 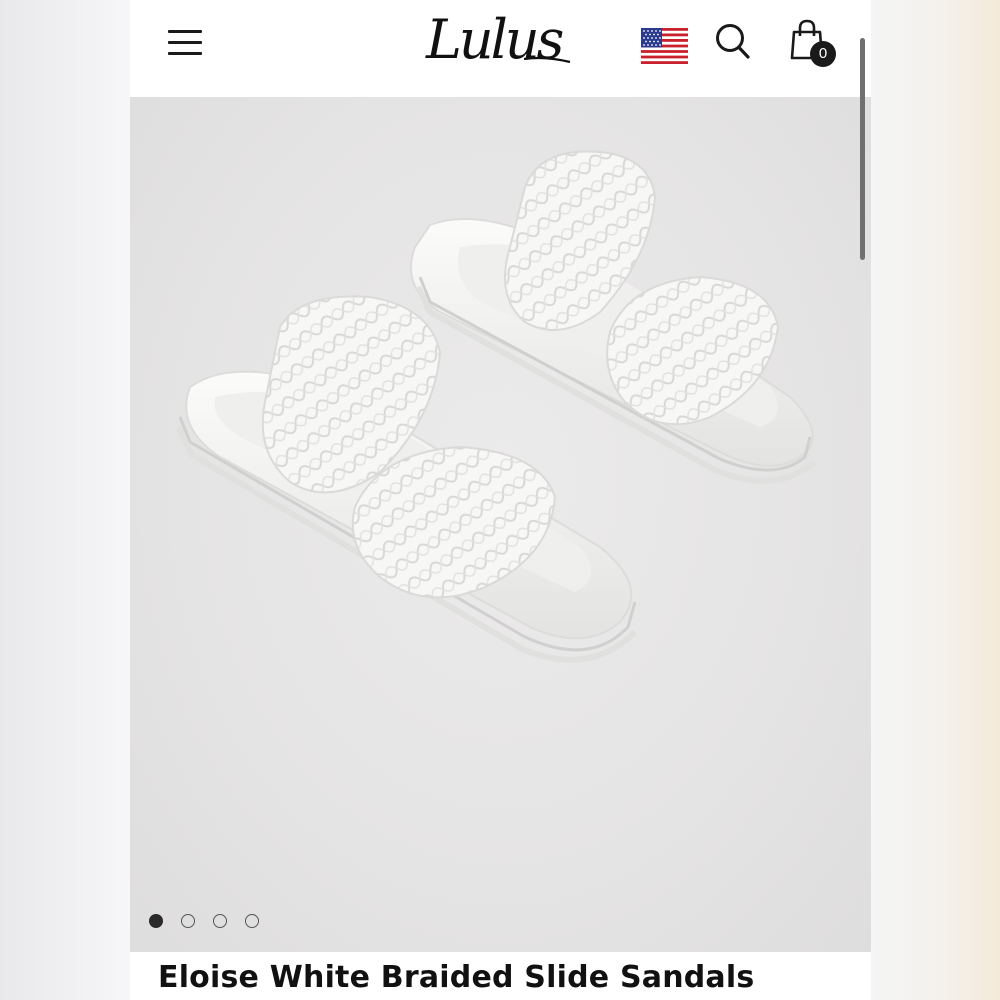 I want to click on menu-button, so click(x=185, y=42).